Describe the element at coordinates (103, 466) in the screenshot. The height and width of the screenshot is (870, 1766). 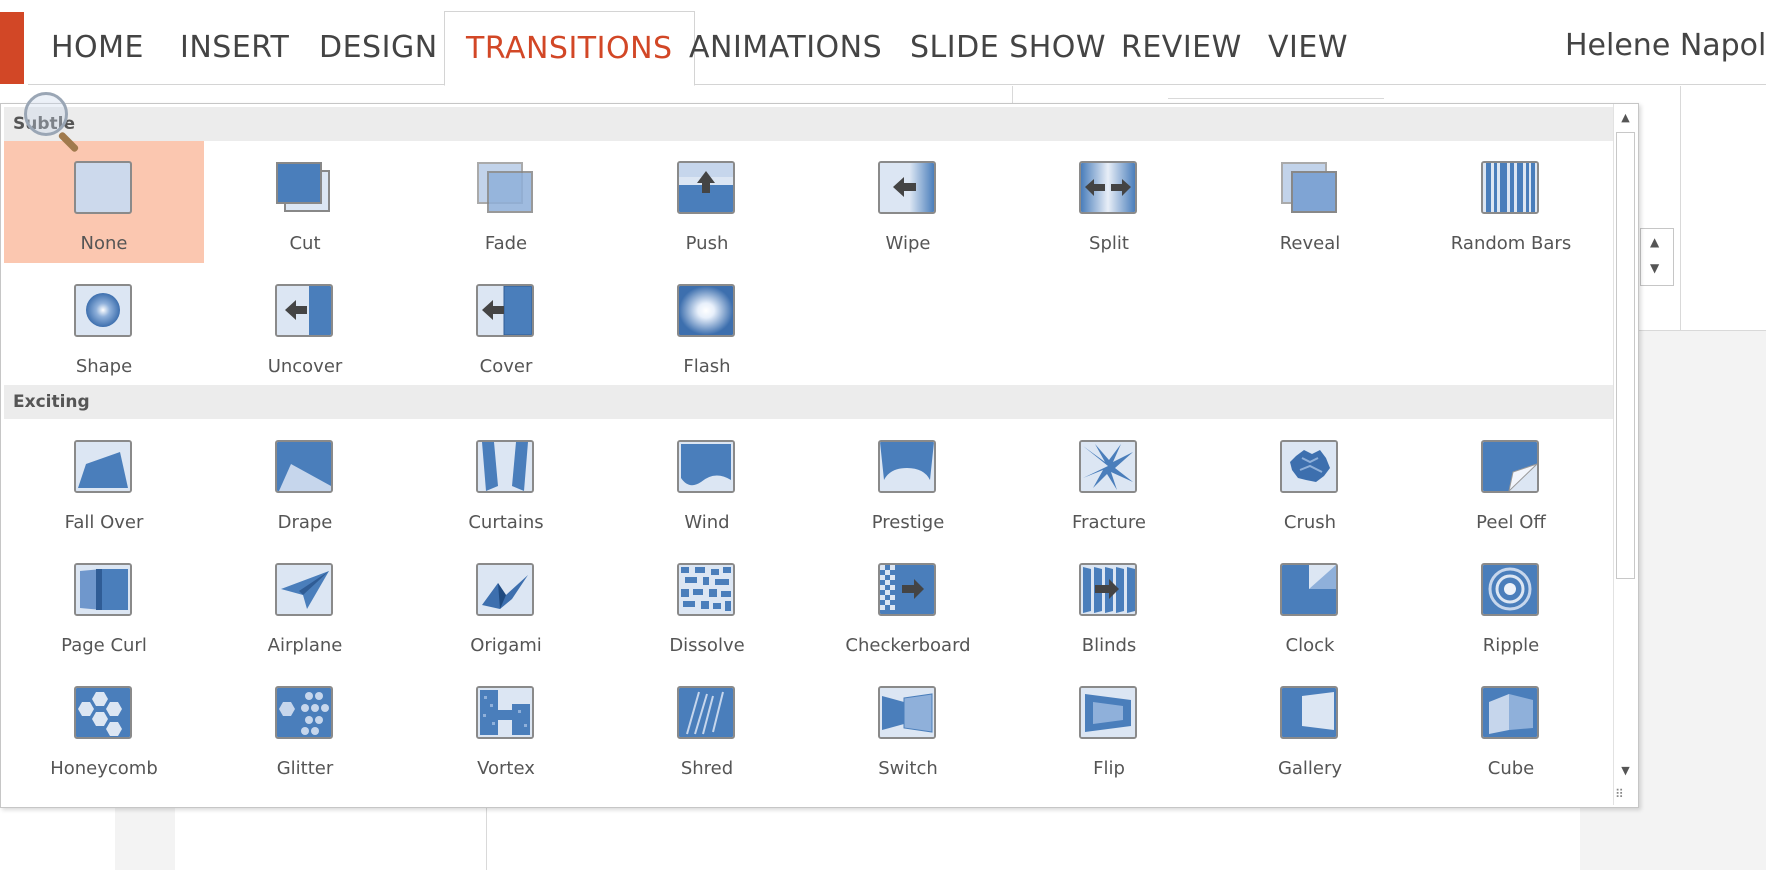
I see `fall-over-icon` at that location.